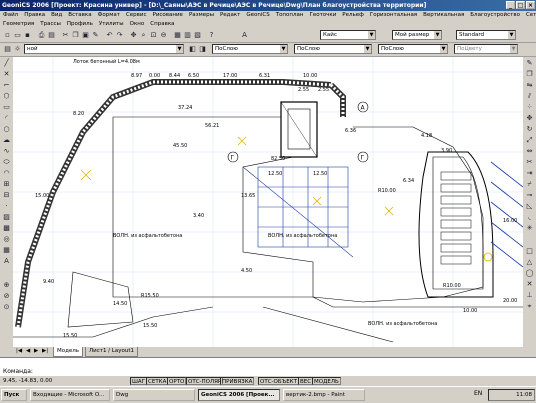 The image size is (536, 403). What do you see at coordinates (278, 381) in the screenshot?
I see `otrack-toggle: ОТС-ОБЪЕКТ` at bounding box center [278, 381].